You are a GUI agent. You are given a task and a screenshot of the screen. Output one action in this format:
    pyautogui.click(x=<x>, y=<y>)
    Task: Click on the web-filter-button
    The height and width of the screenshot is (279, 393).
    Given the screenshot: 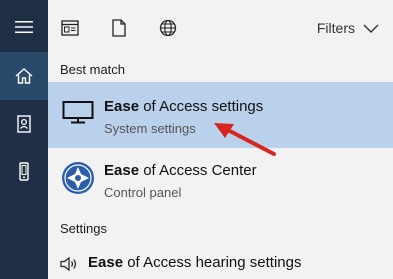 What is the action you would take?
    pyautogui.click(x=168, y=28)
    